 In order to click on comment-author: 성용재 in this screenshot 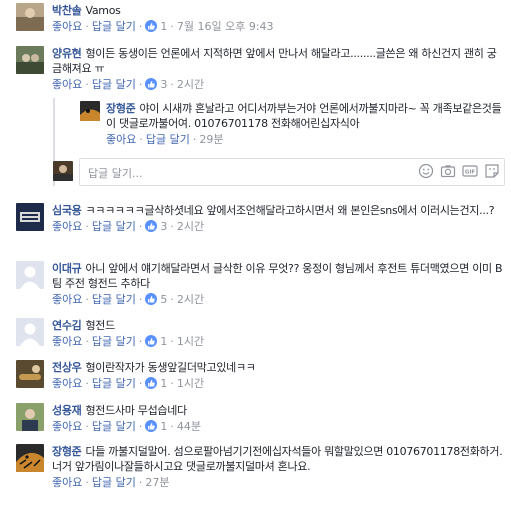, I will do `click(67, 410)`.